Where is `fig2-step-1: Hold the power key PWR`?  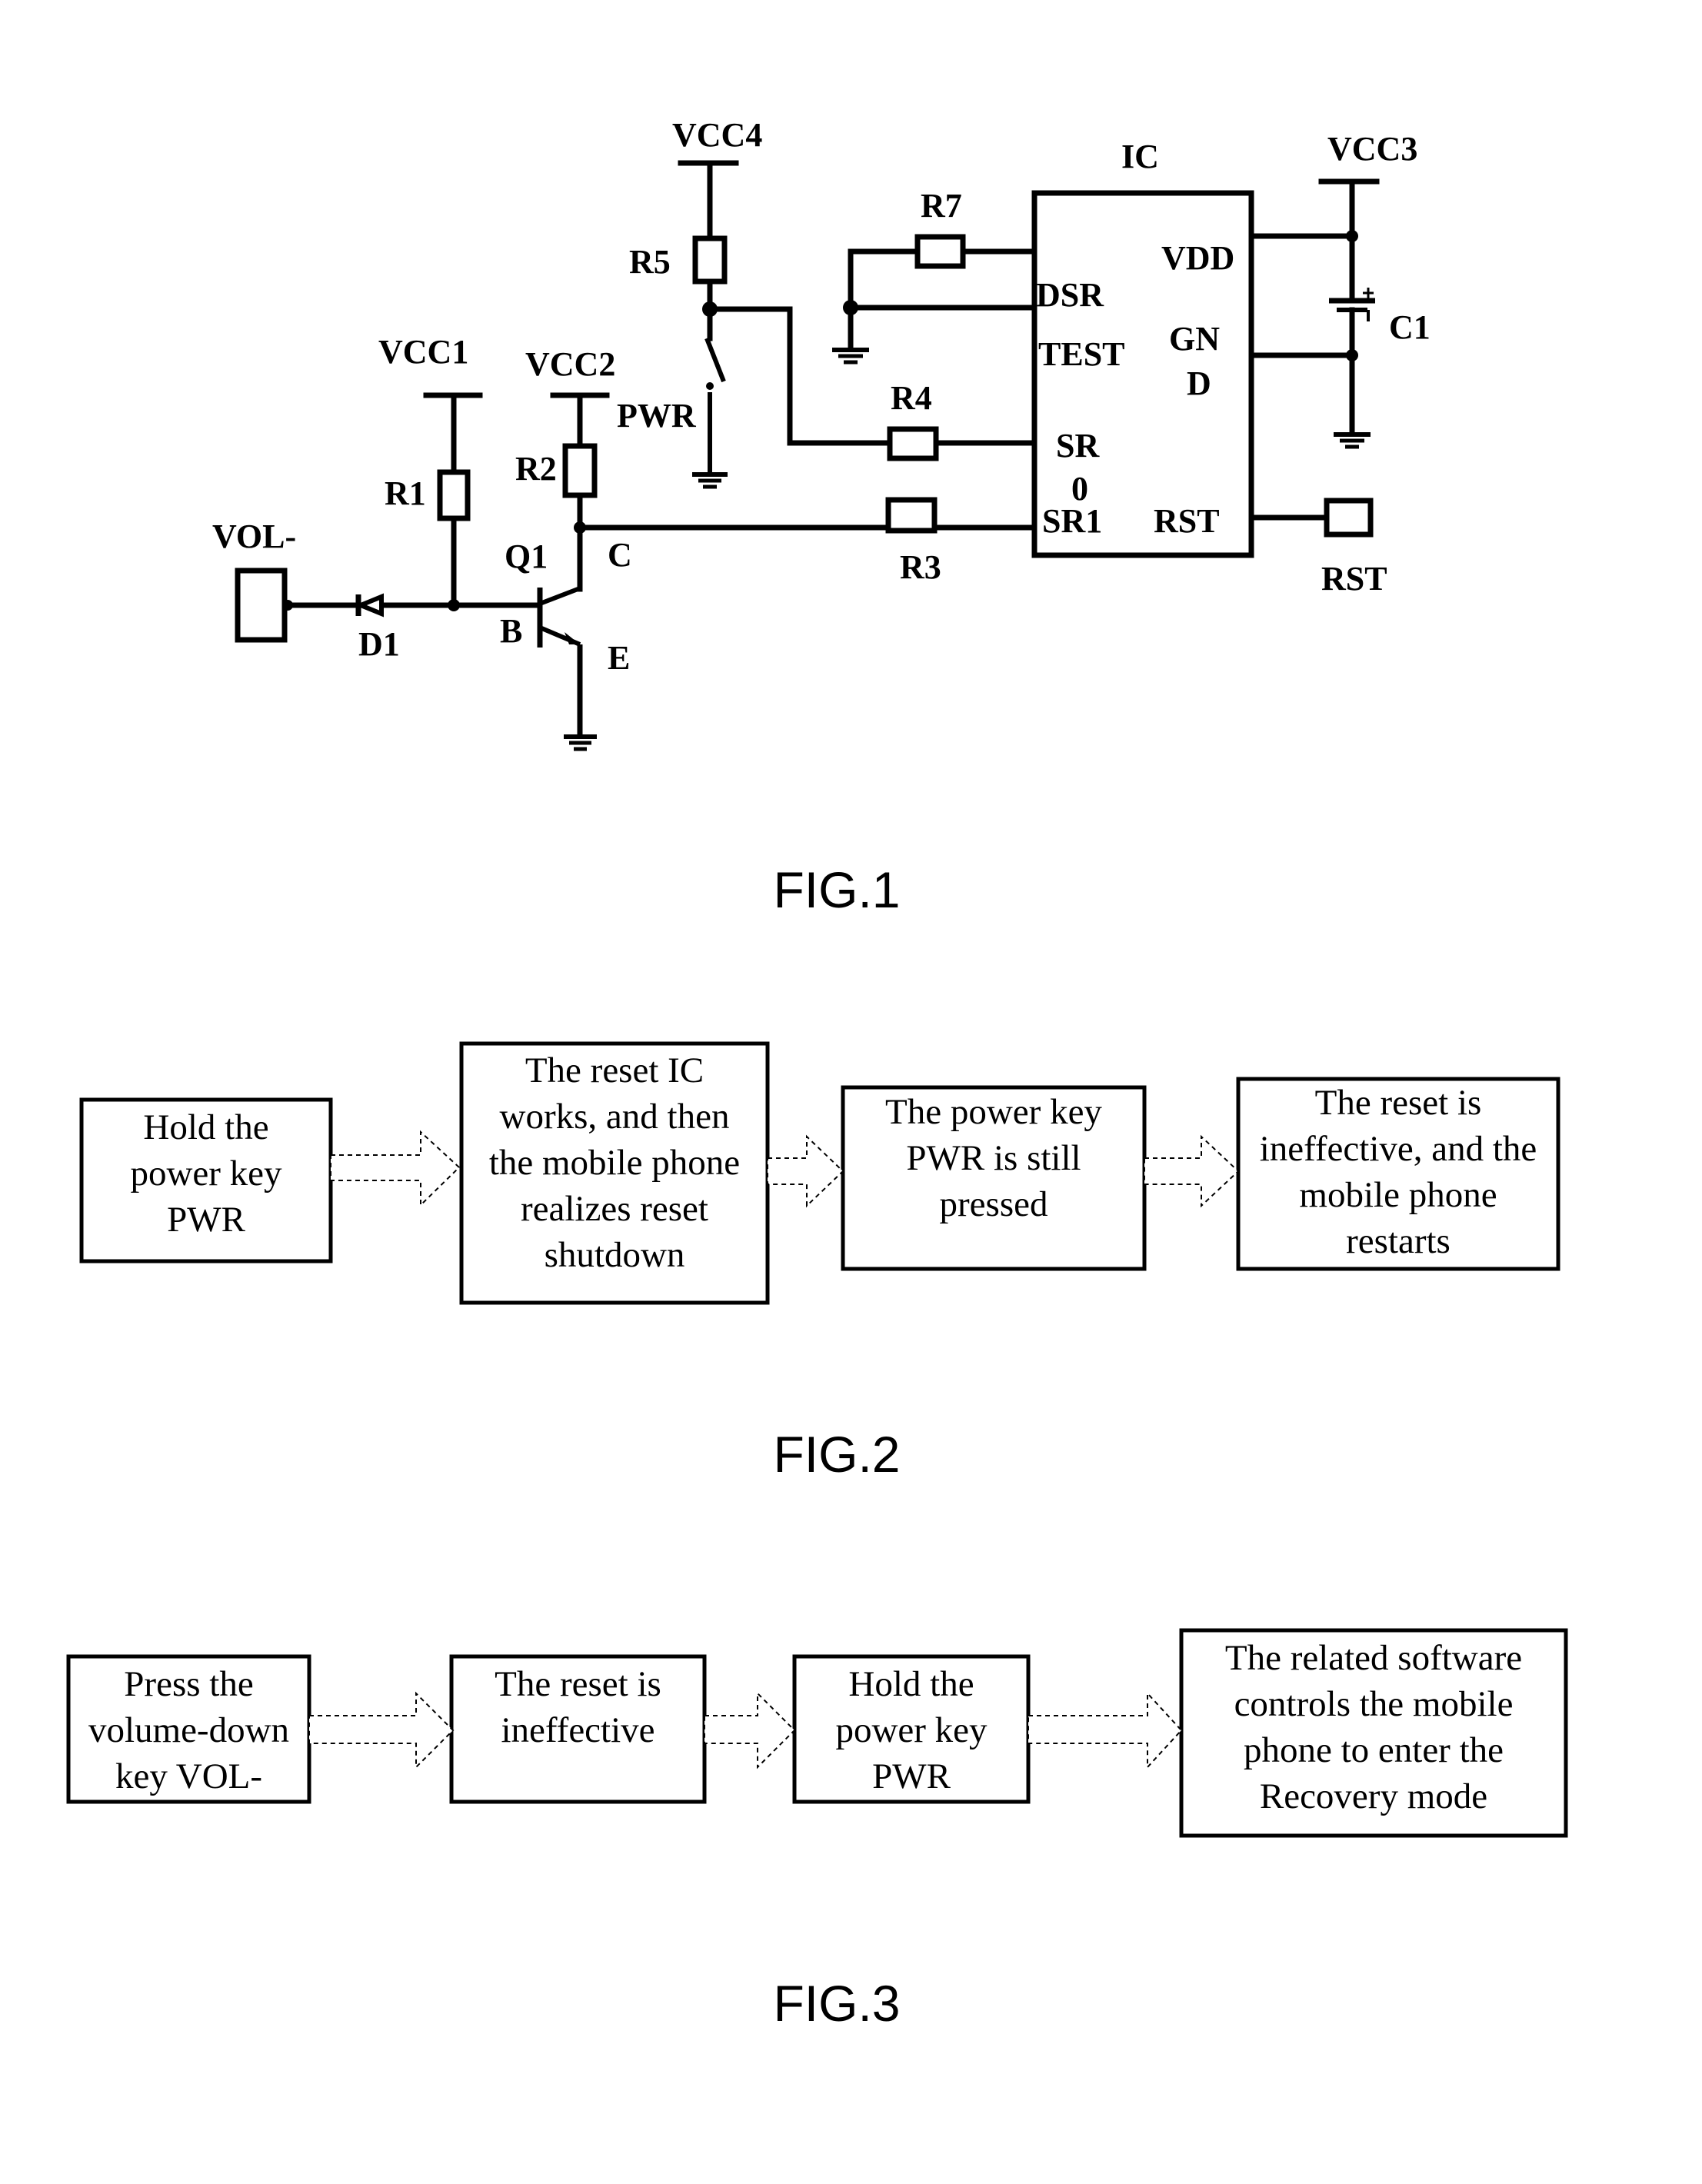 fig2-step-1: Hold the power key PWR is located at coordinates (207, 1173).